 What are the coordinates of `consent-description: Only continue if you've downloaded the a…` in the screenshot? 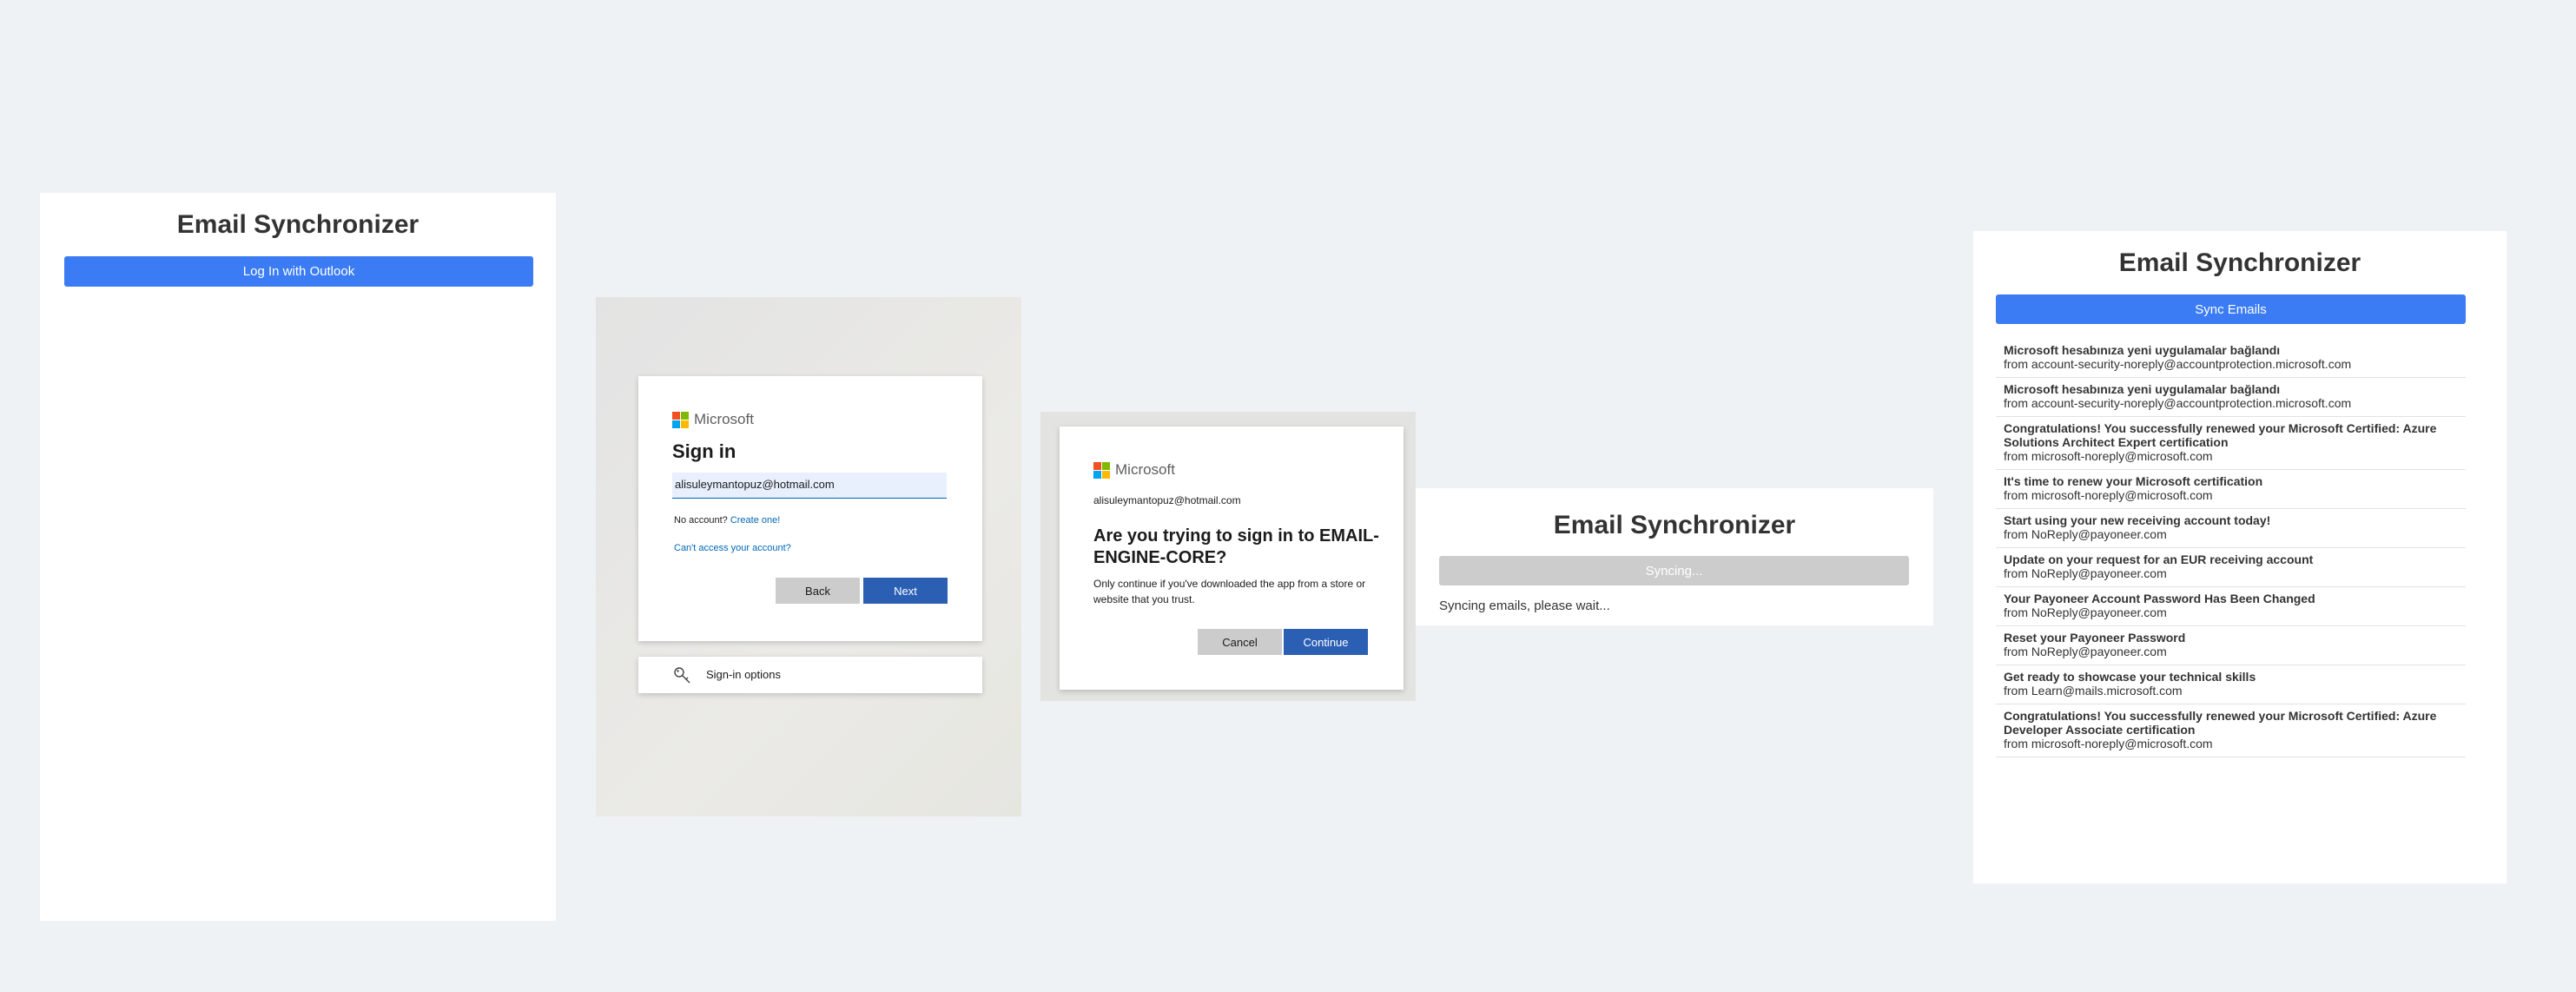 It's located at (1229, 591).